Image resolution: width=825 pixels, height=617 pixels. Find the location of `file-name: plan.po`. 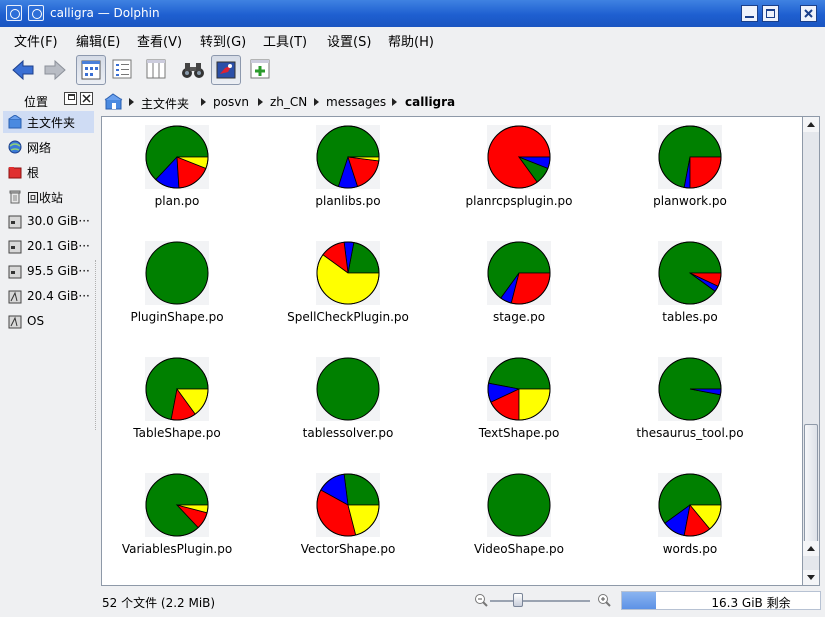

file-name: plan.po is located at coordinates (177, 201).